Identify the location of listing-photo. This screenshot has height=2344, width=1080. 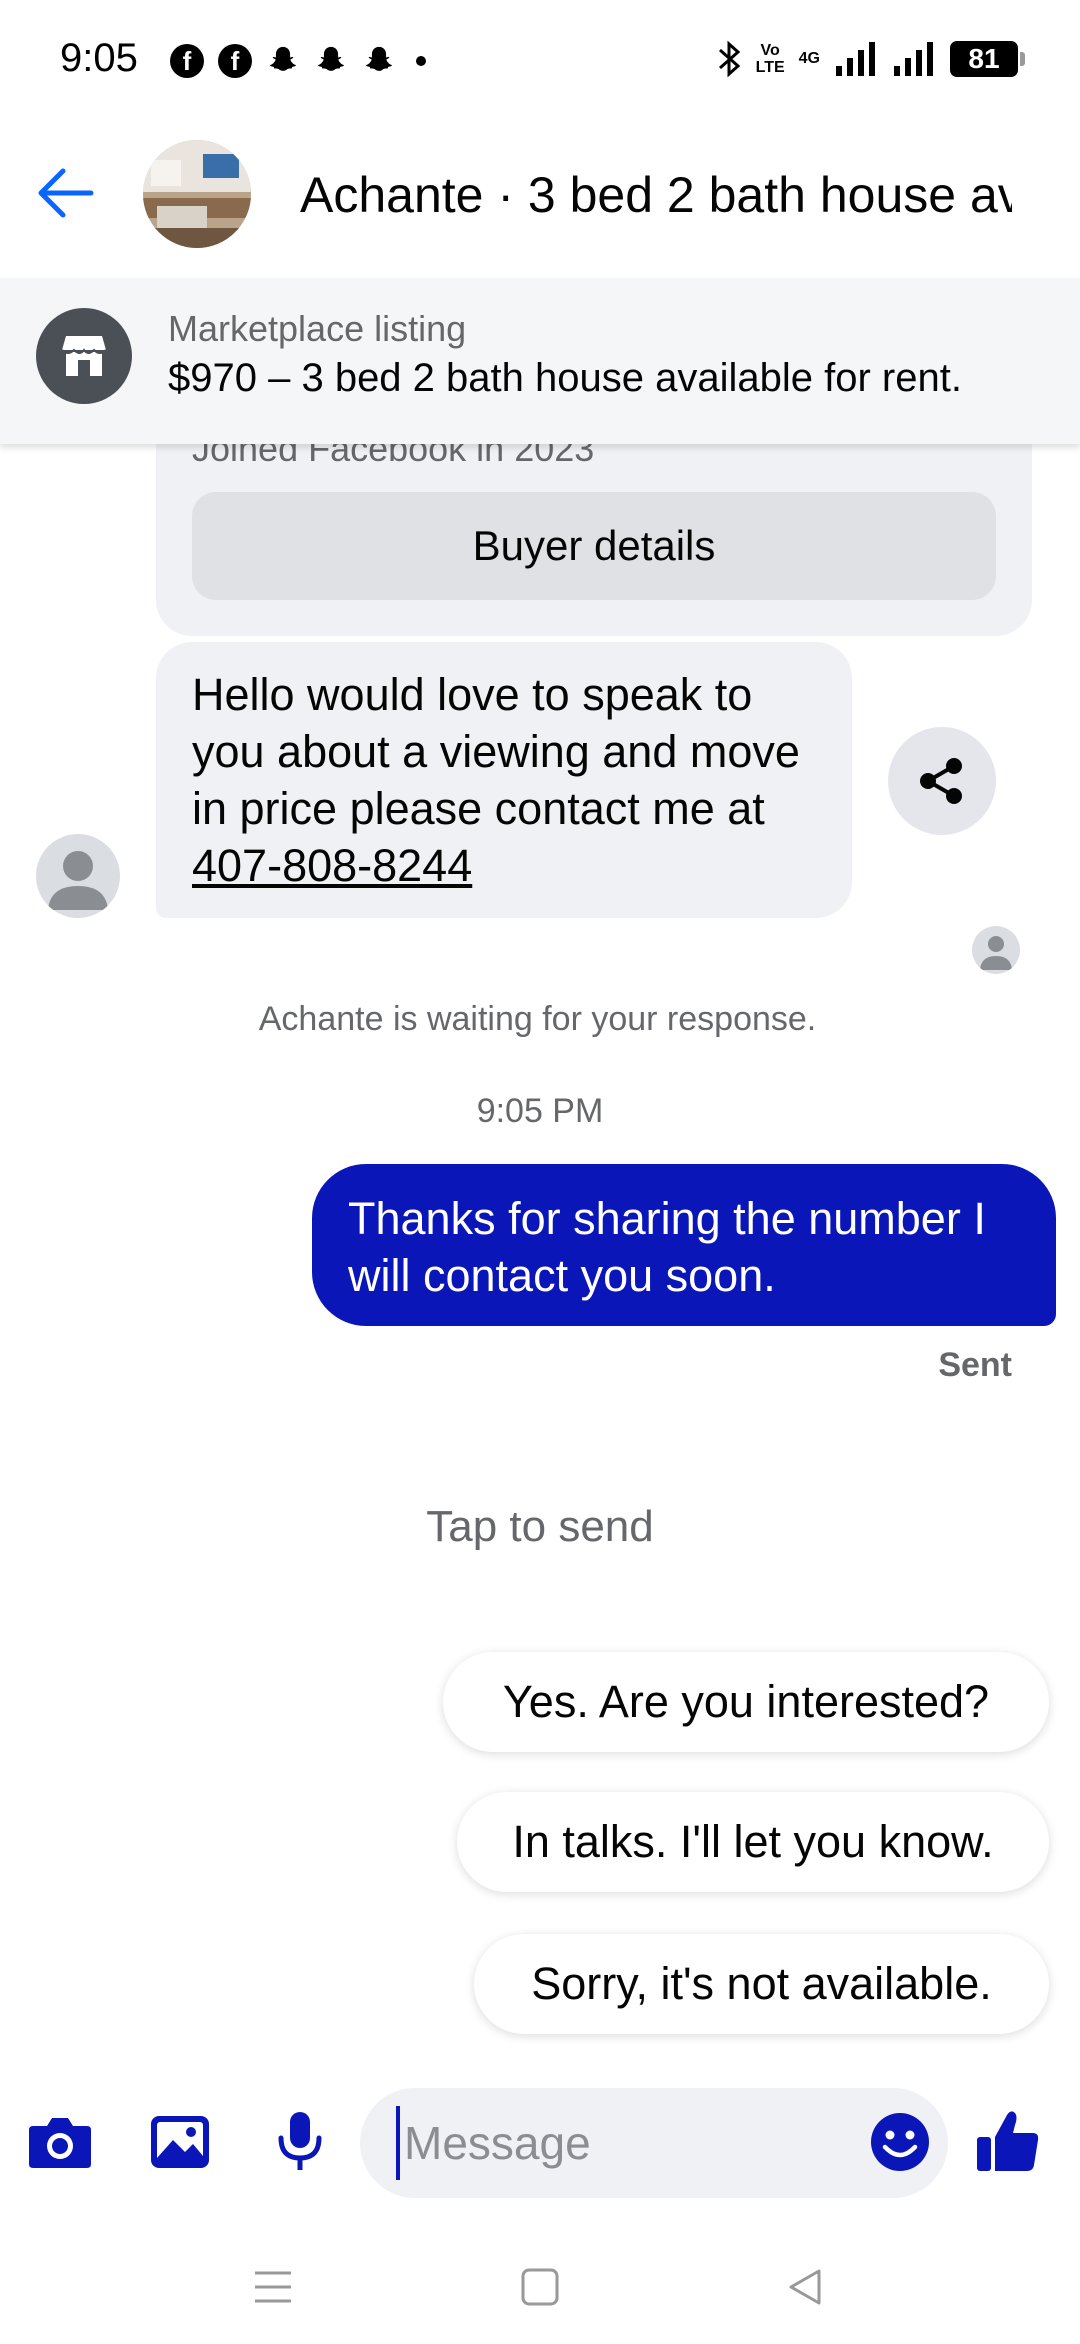
(197, 194).